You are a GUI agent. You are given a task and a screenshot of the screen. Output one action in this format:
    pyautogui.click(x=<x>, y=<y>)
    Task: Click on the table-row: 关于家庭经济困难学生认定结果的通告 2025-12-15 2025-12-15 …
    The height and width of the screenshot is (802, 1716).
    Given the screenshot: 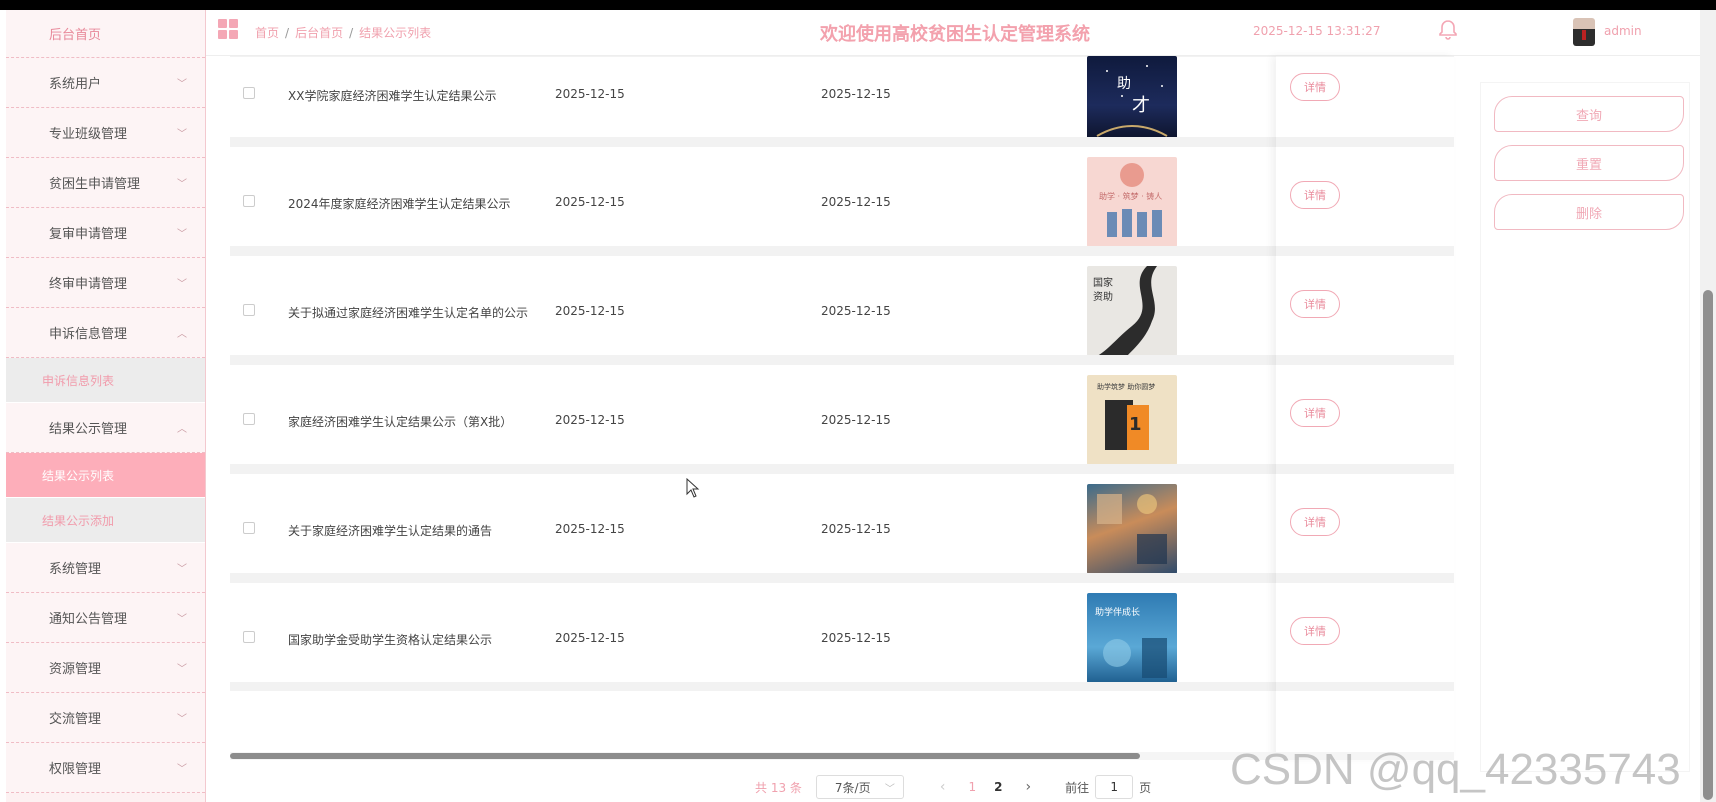 What is the action you would take?
    pyautogui.click(x=842, y=528)
    